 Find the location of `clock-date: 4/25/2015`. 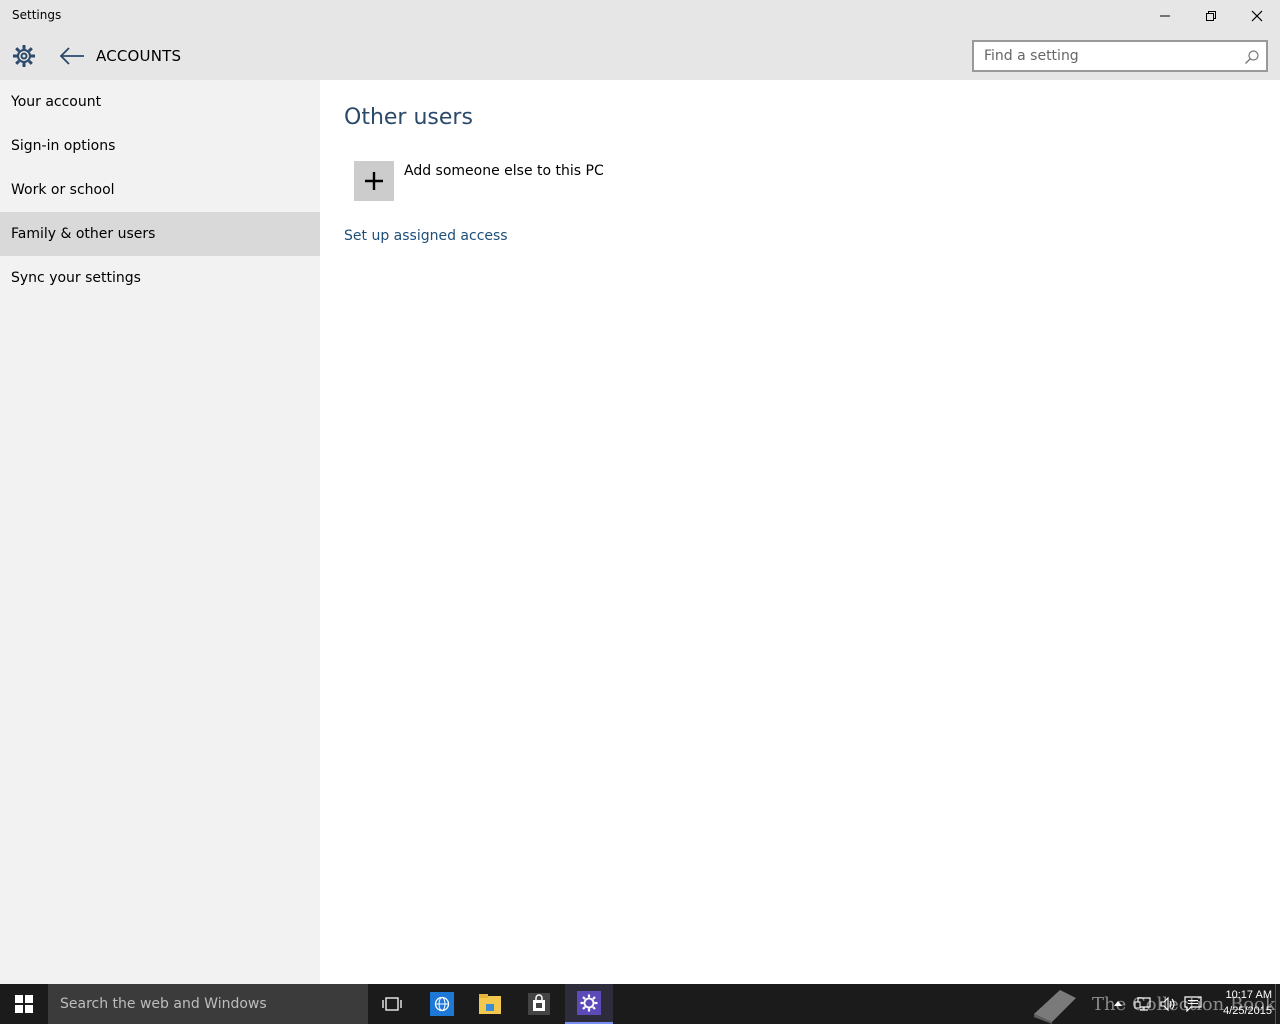

clock-date: 4/25/2015 is located at coordinates (1247, 1011).